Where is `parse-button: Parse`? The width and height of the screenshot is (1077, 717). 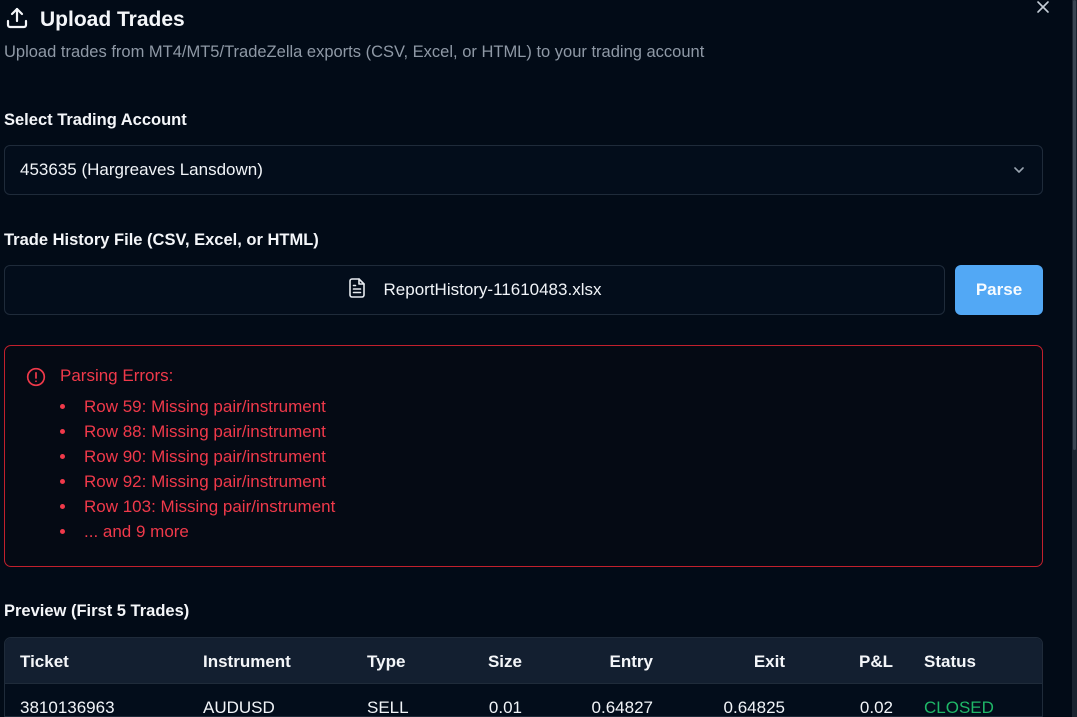
parse-button: Parse is located at coordinates (999, 290).